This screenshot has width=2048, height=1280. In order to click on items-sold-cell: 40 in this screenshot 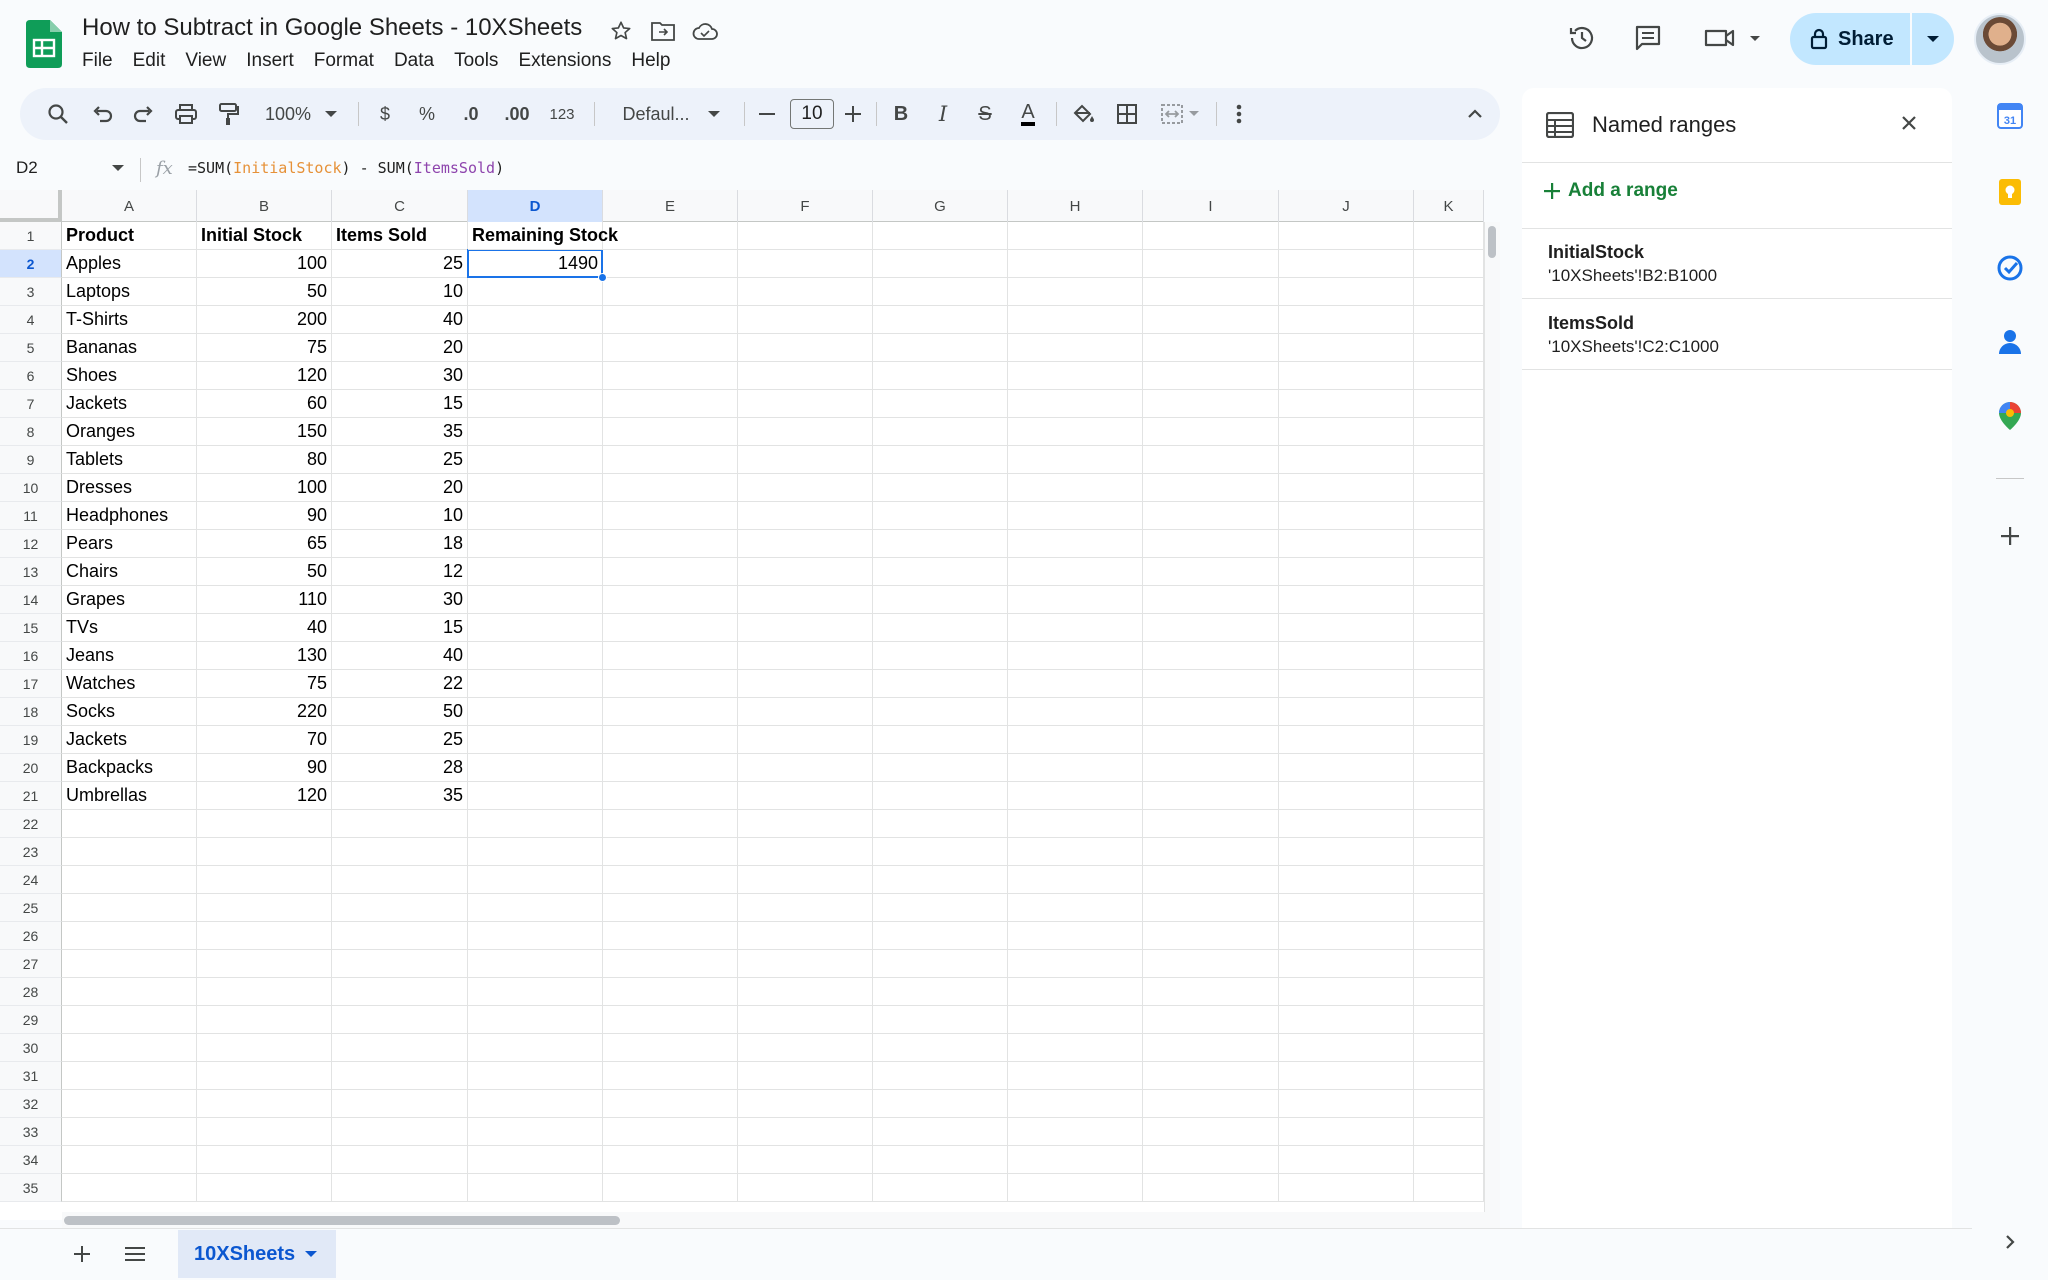, I will do `click(400, 320)`.